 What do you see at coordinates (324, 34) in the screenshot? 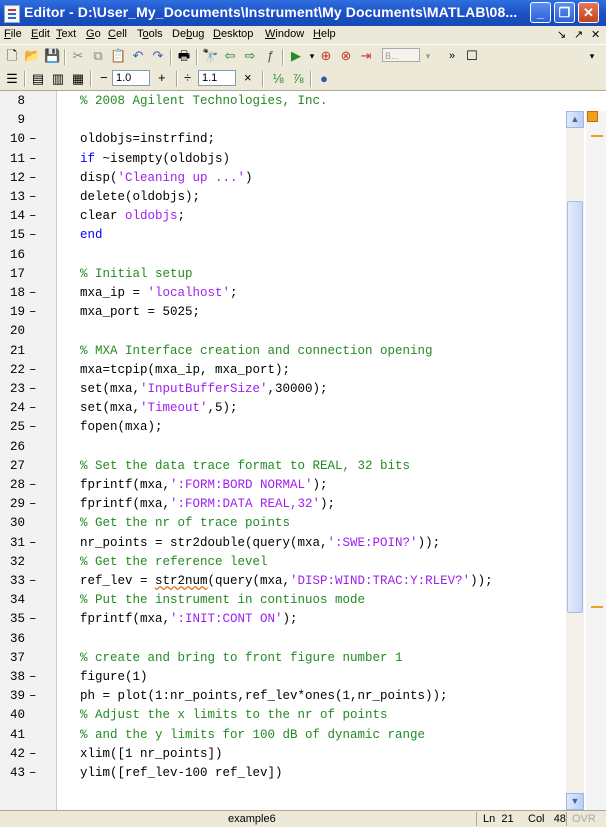
I see `menu-help: Help` at bounding box center [324, 34].